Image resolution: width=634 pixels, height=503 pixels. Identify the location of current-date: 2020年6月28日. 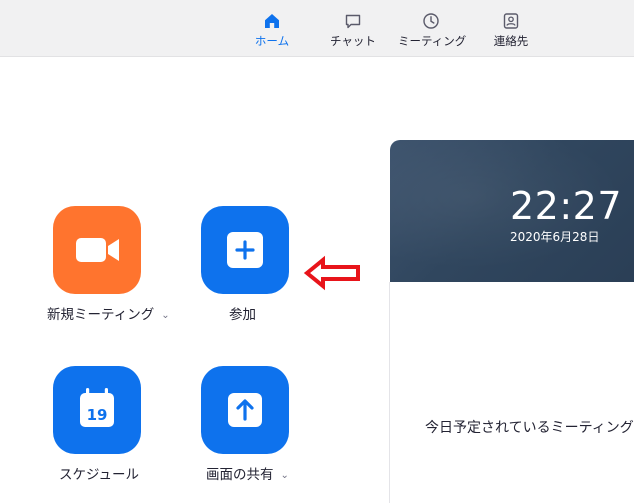
(555, 237).